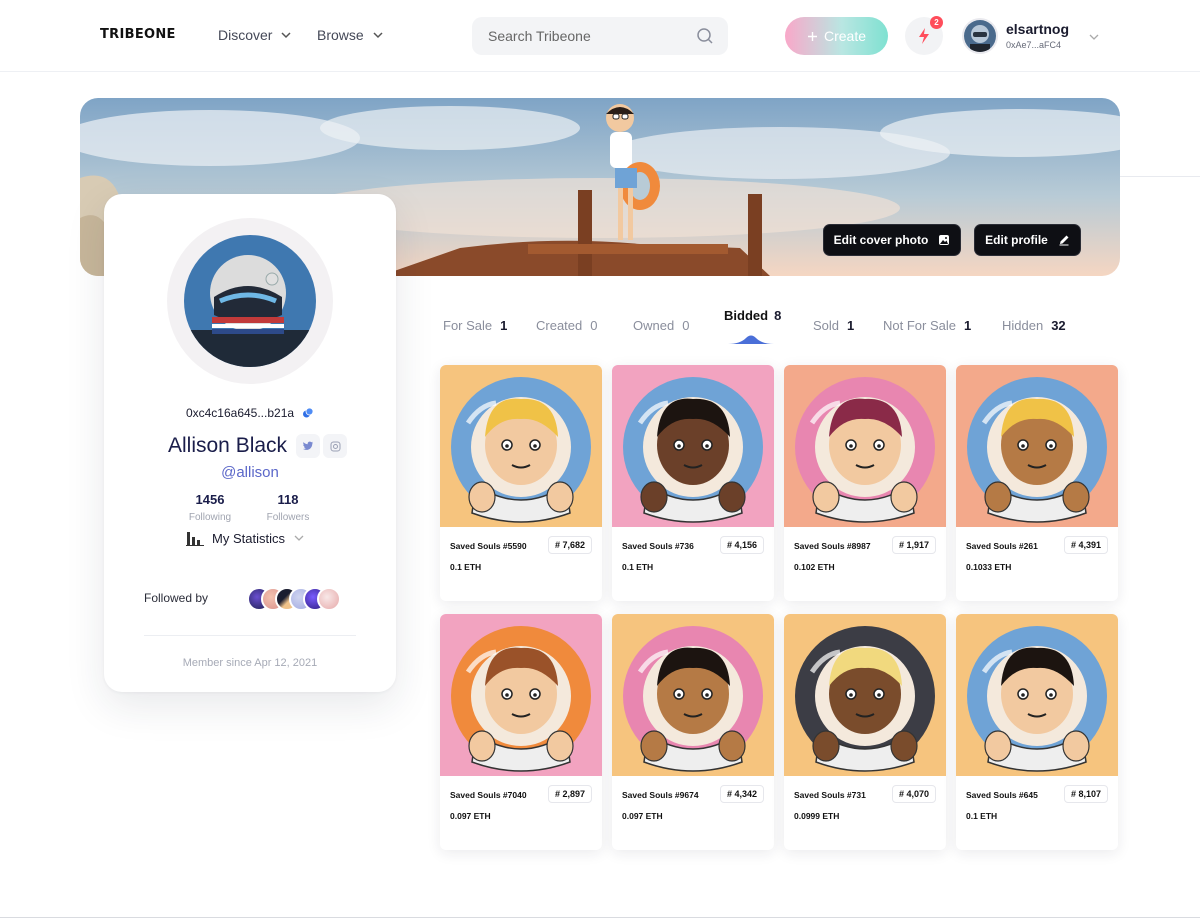 The image size is (1200, 919). Describe the element at coordinates (250, 413) in the screenshot. I see `wallet-address: 0xc4c16a645...b21a` at that location.